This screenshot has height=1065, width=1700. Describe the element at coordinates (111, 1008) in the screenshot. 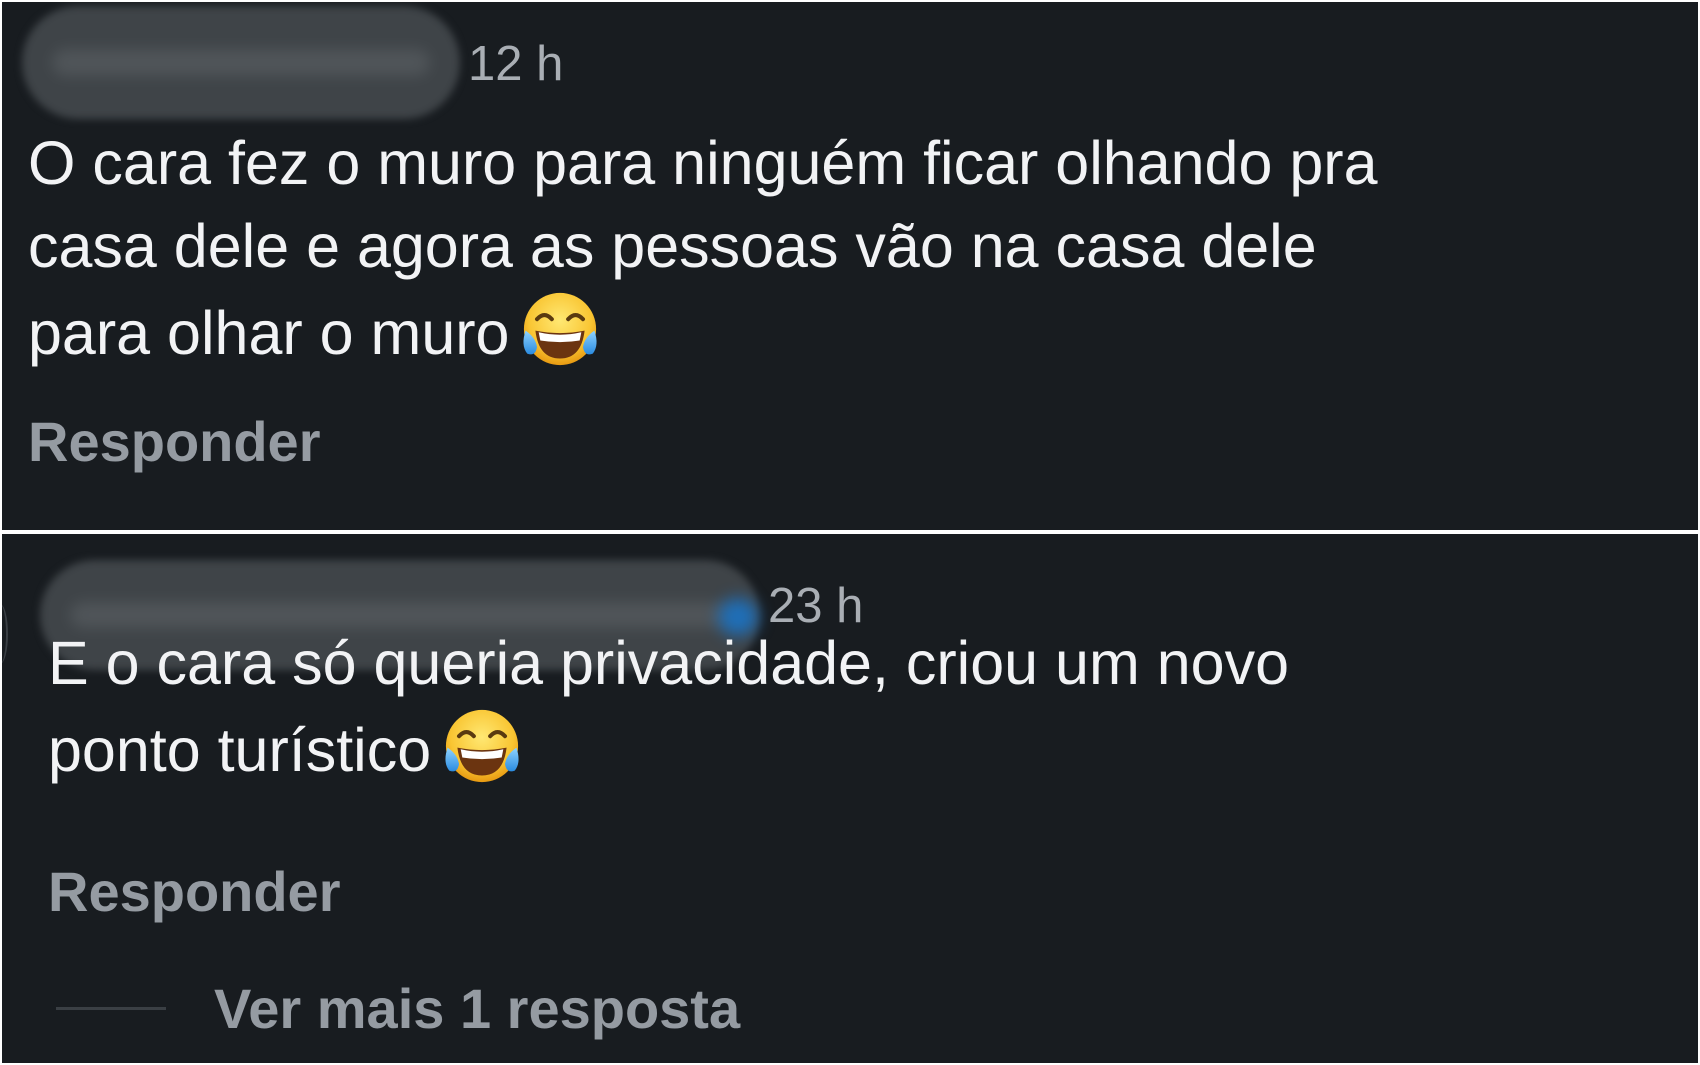

I see `replies-divider` at that location.